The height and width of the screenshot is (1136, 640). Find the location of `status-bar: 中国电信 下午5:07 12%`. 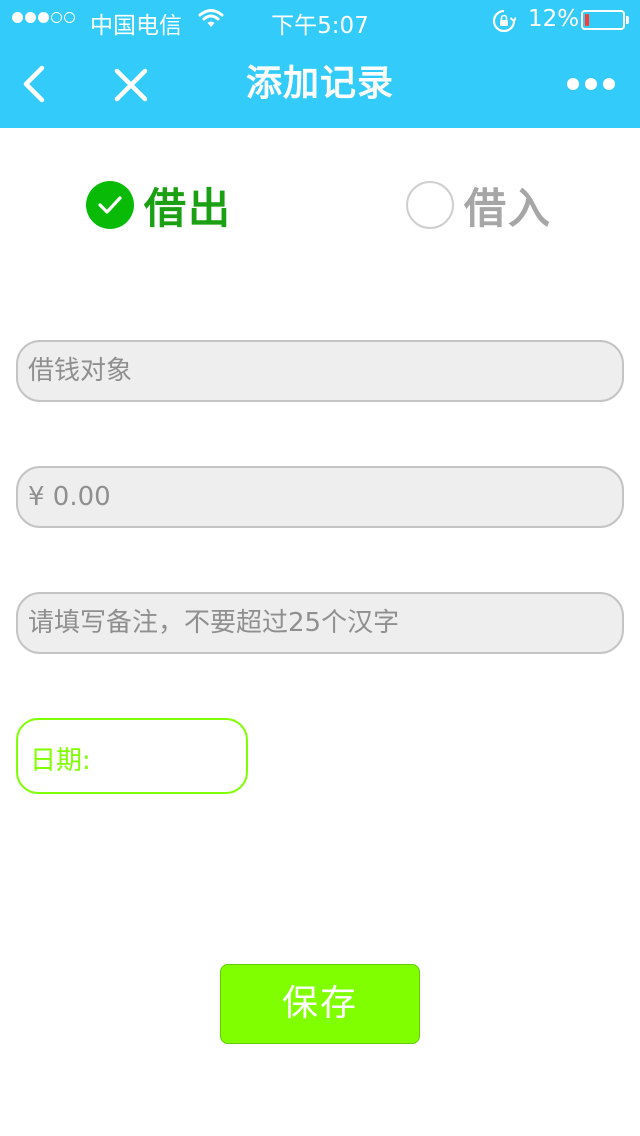

status-bar: 中国电信 下午5:07 12% is located at coordinates (320, 20).